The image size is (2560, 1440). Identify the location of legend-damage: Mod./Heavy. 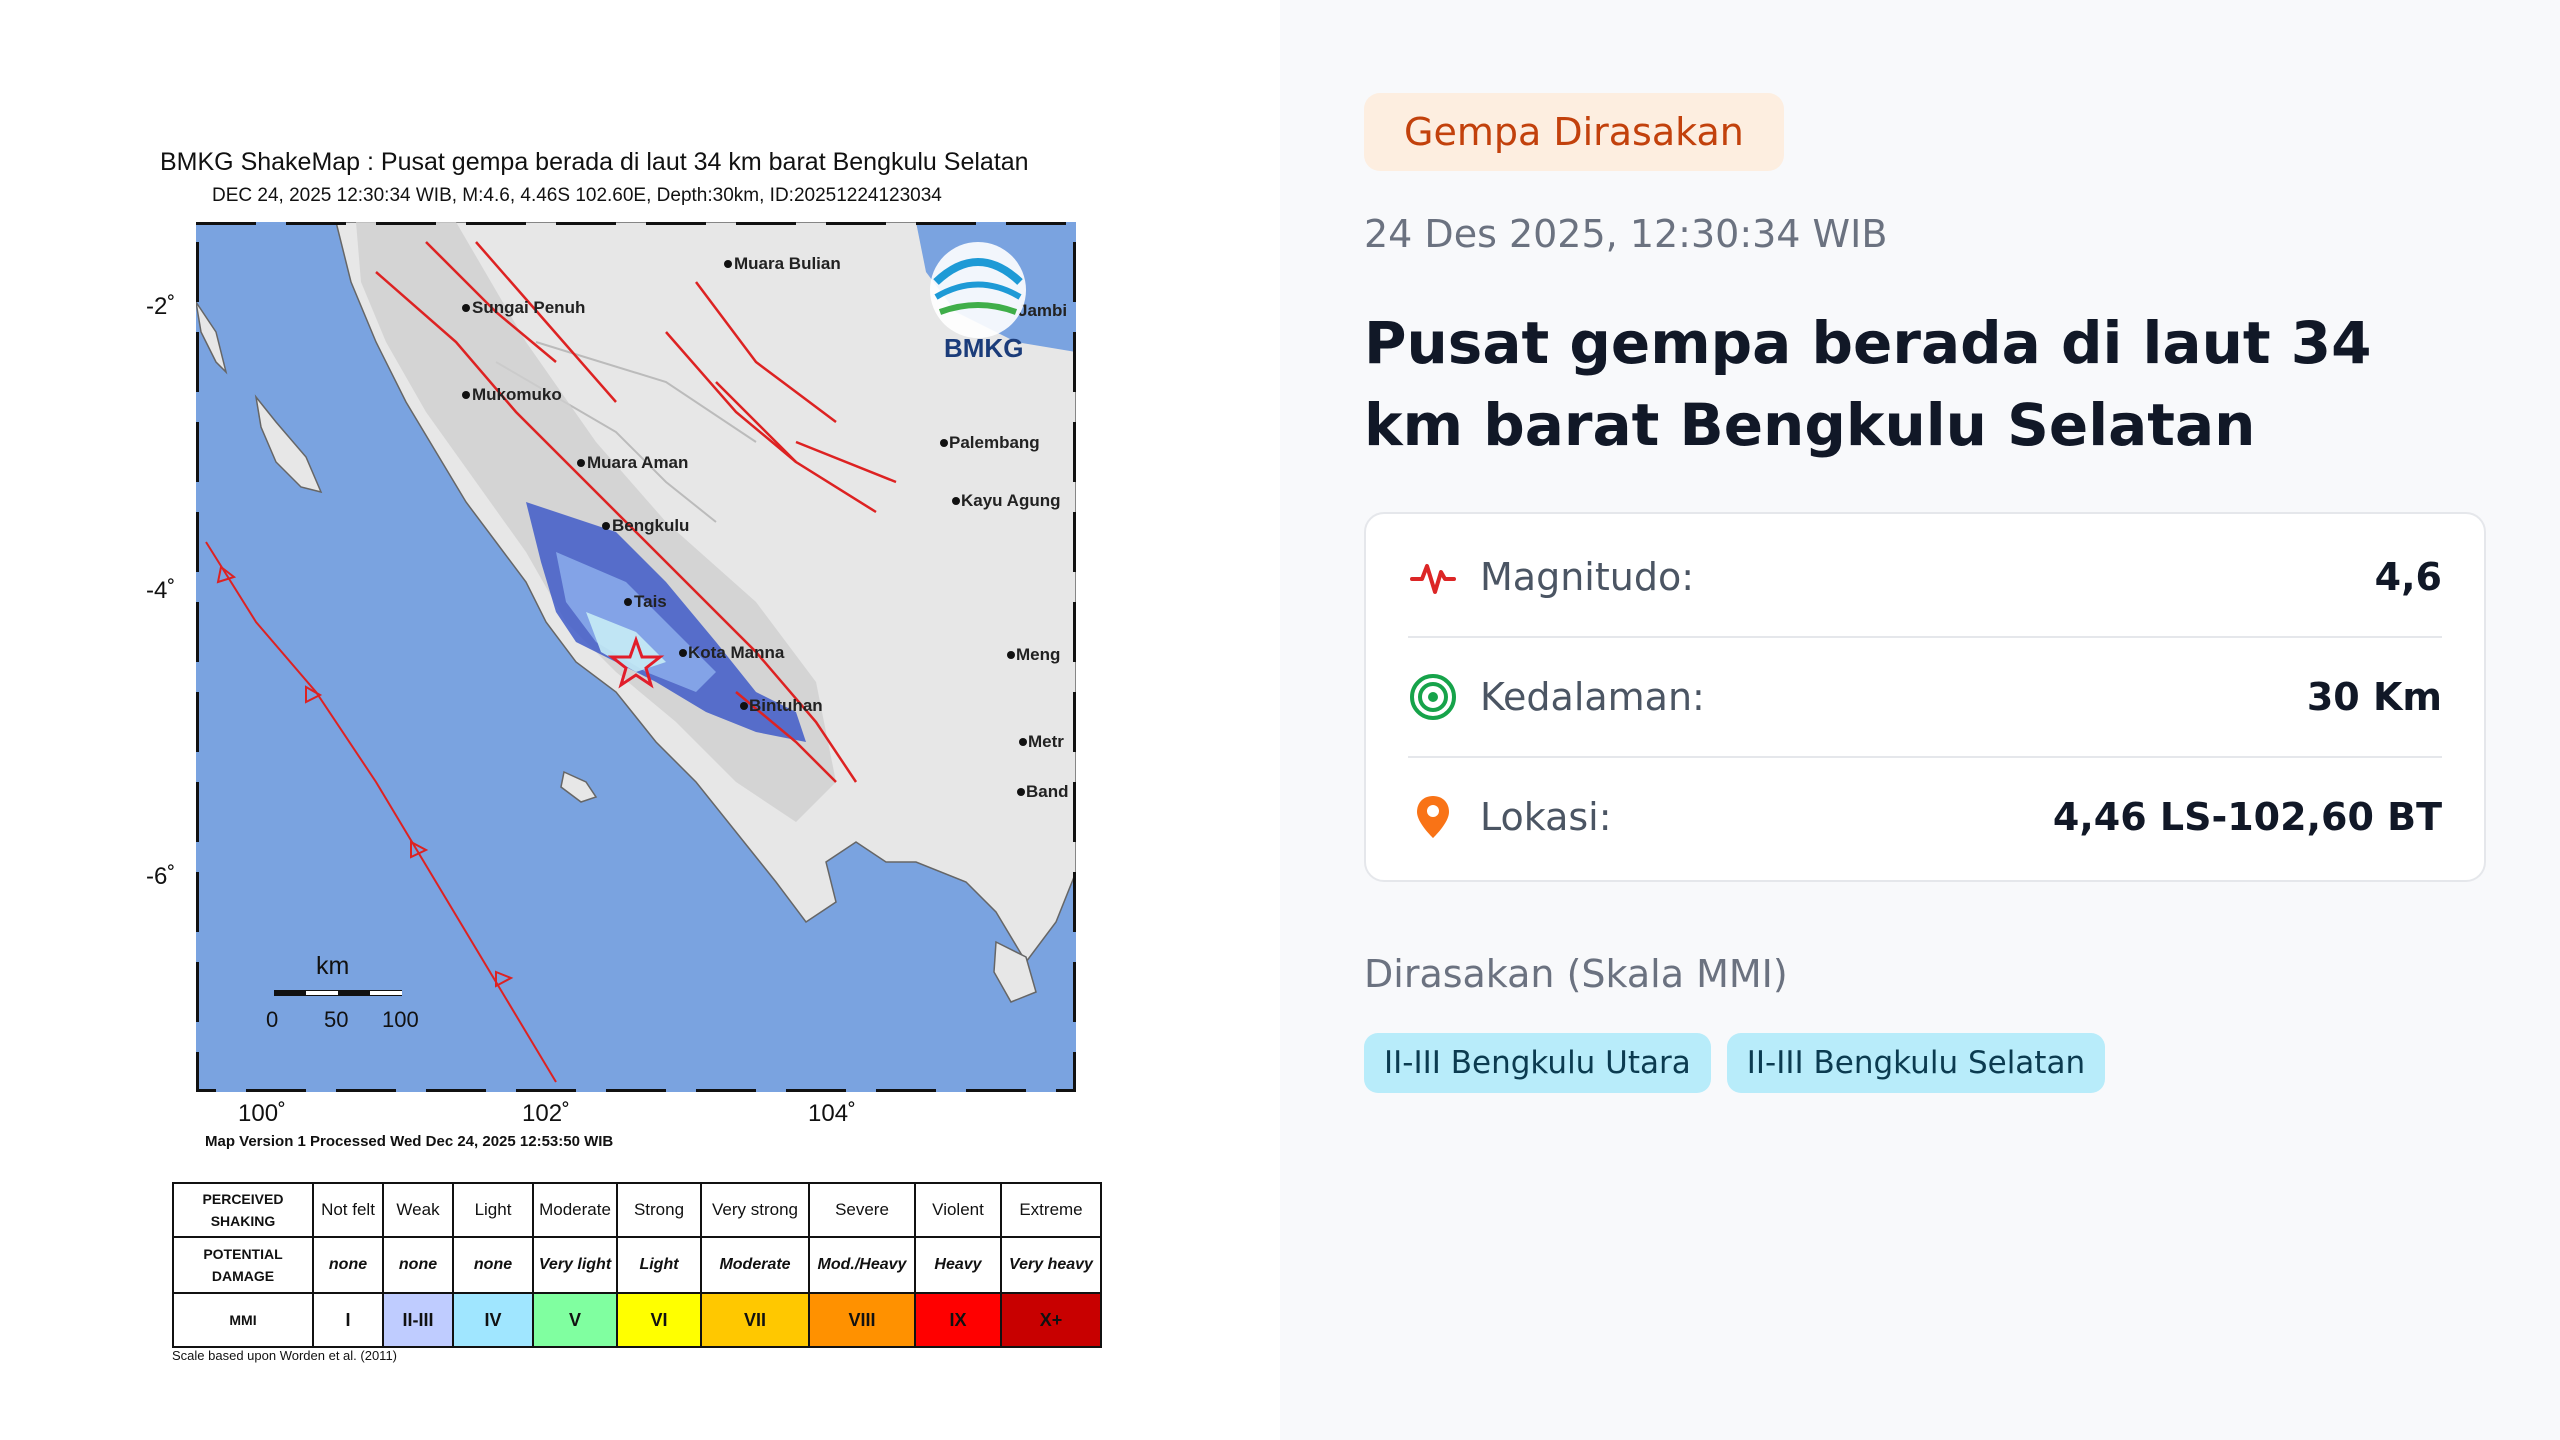
(862, 1265).